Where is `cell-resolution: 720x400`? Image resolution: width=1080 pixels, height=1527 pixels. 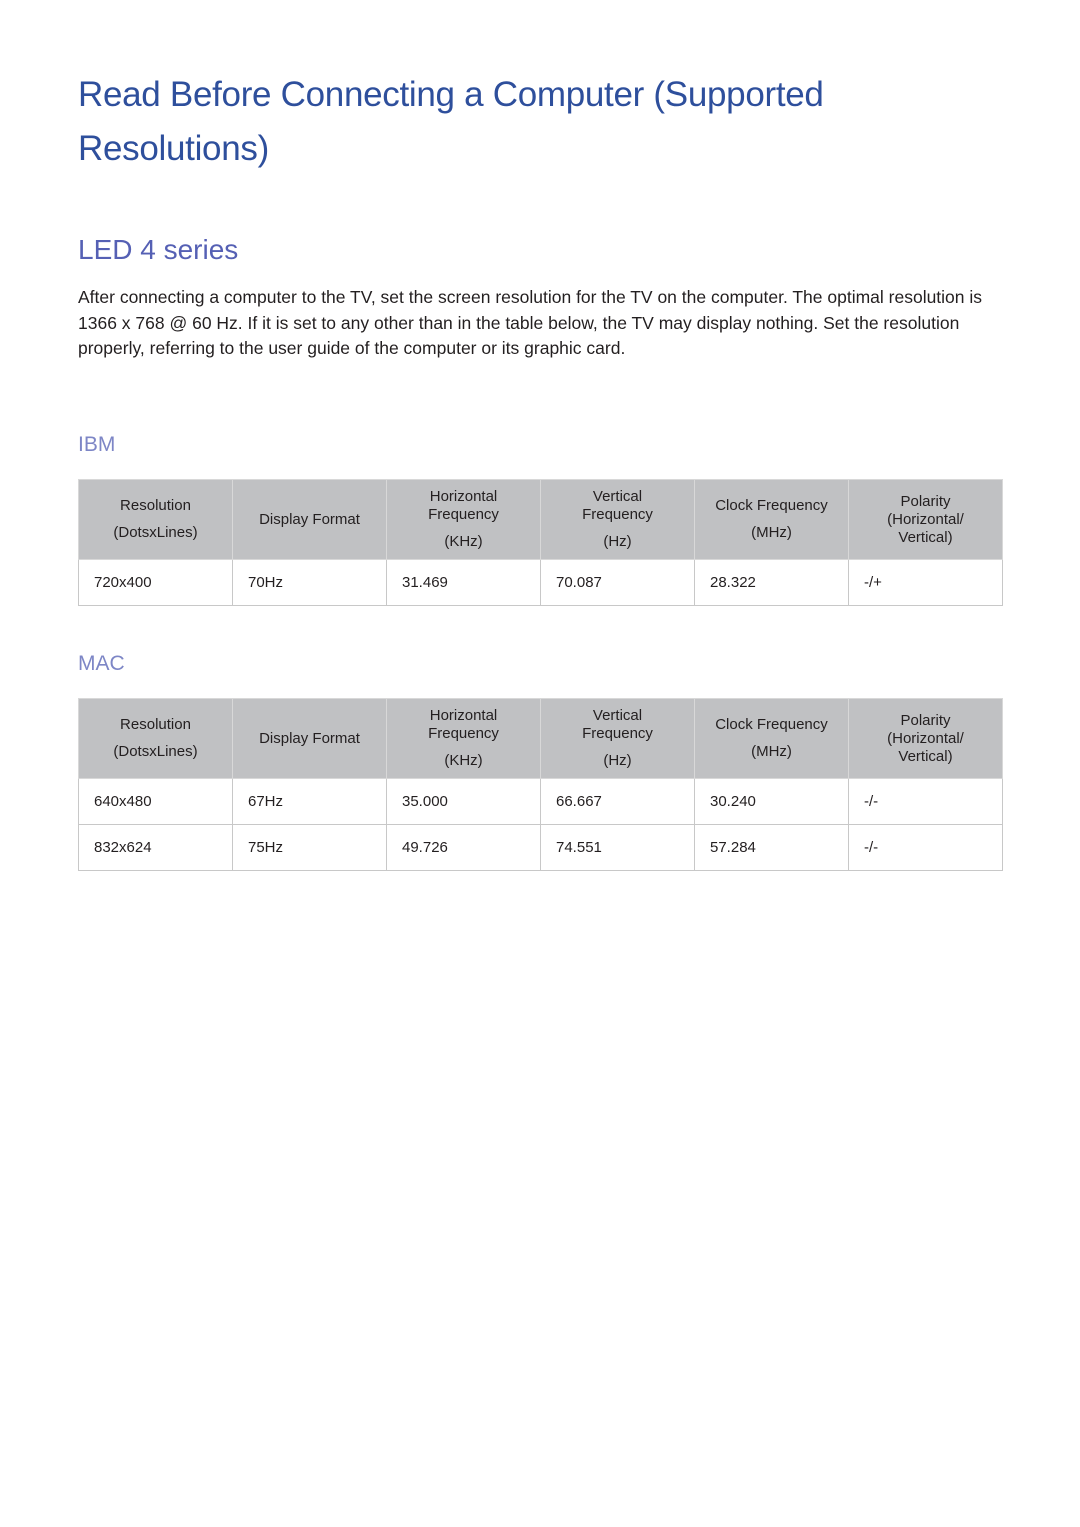 cell-resolution: 720x400 is located at coordinates (155, 582).